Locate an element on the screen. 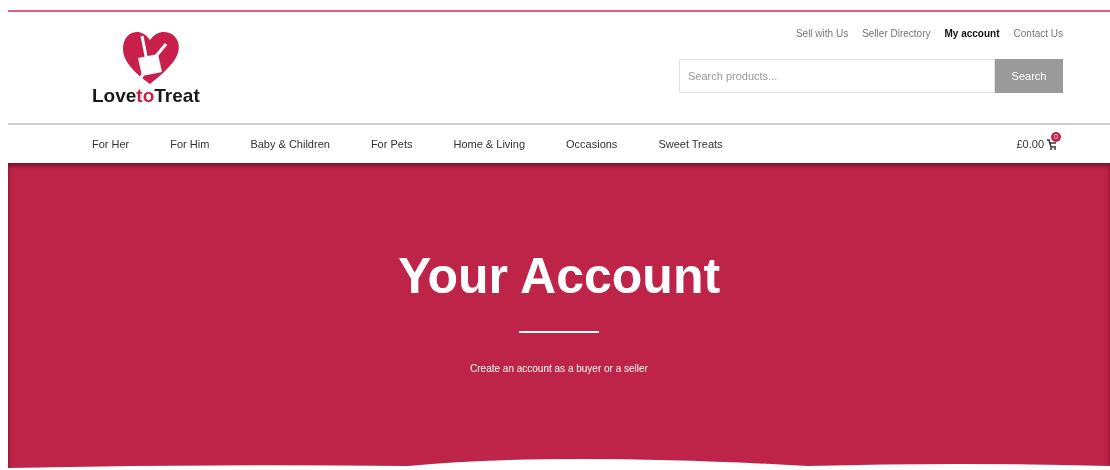 Image resolution: width=1110 pixels, height=470 pixels. nav-link: For Him is located at coordinates (190, 144).